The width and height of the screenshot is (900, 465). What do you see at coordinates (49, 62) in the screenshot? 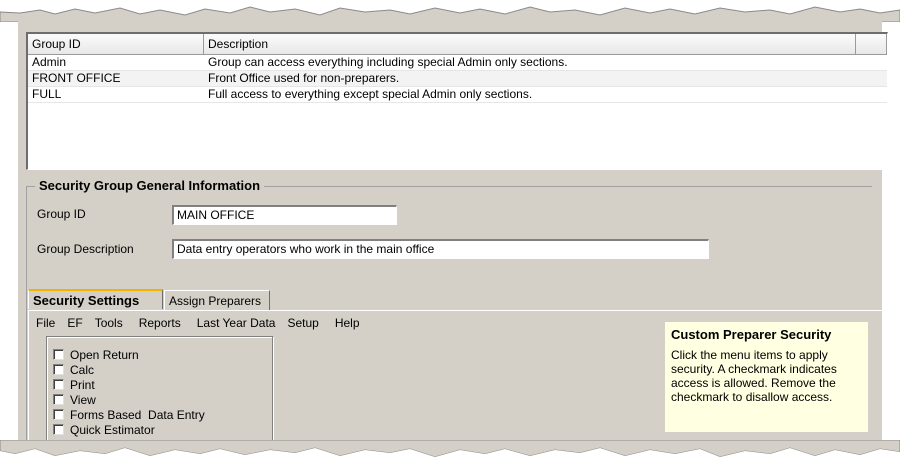
I see `row-group-id: Admin` at bounding box center [49, 62].